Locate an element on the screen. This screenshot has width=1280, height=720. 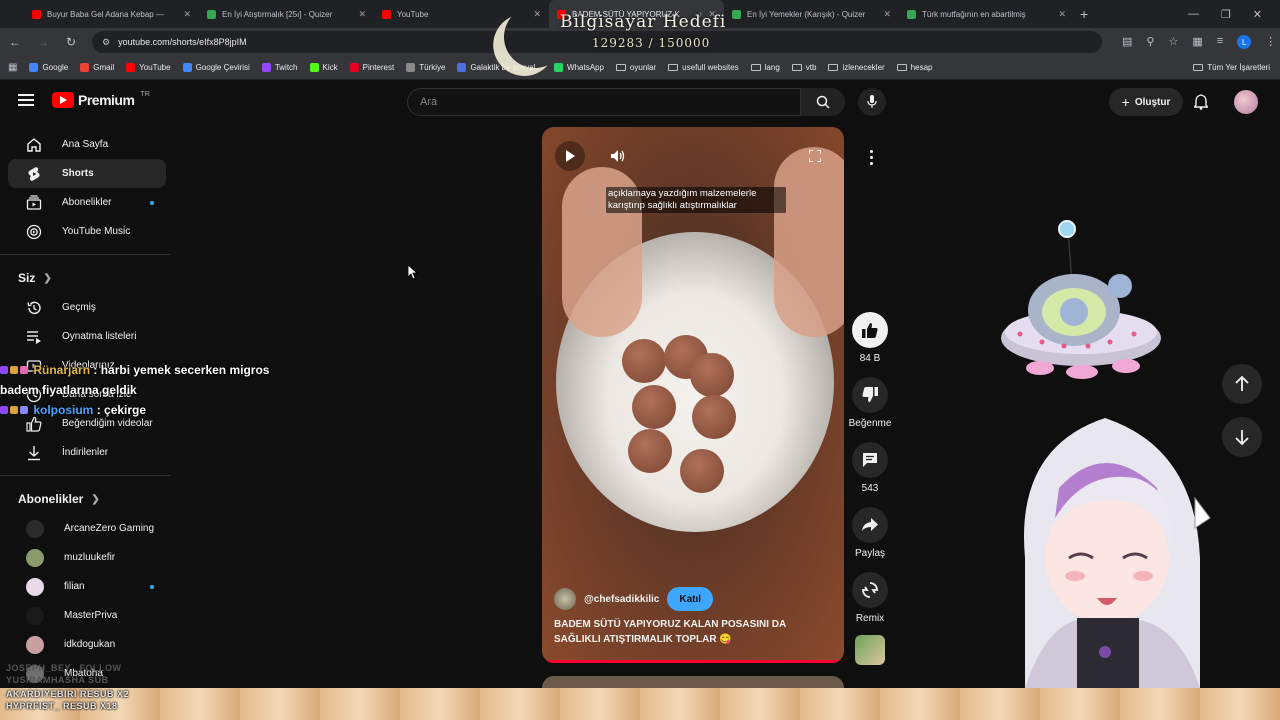
bookmark-item: Türkiye is located at coordinates (425, 67).